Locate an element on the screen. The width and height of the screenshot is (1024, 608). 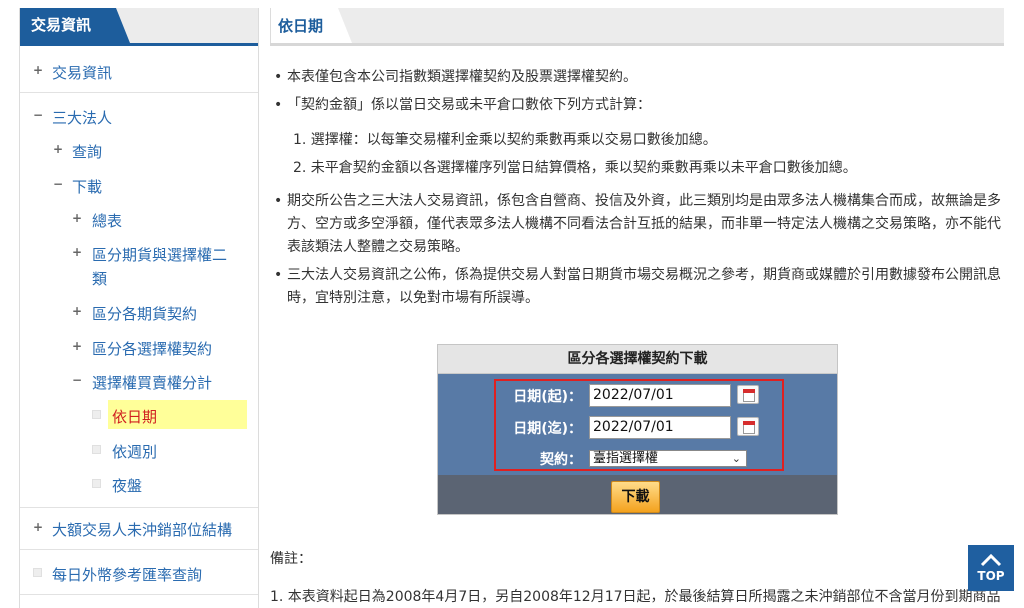
sidebar-item-download: − 下載 is located at coordinates (139, 189).